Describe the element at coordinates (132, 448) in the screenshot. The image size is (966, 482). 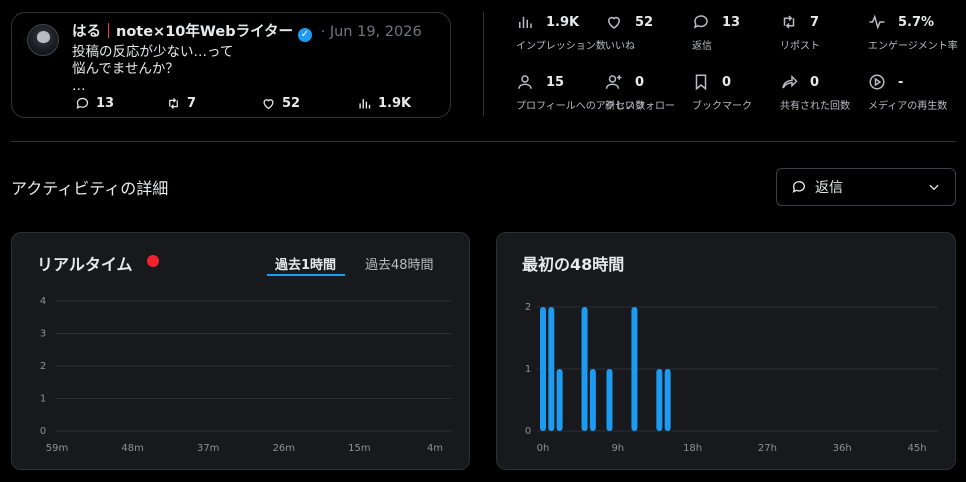
I see `x-tick-label: 48m` at that location.